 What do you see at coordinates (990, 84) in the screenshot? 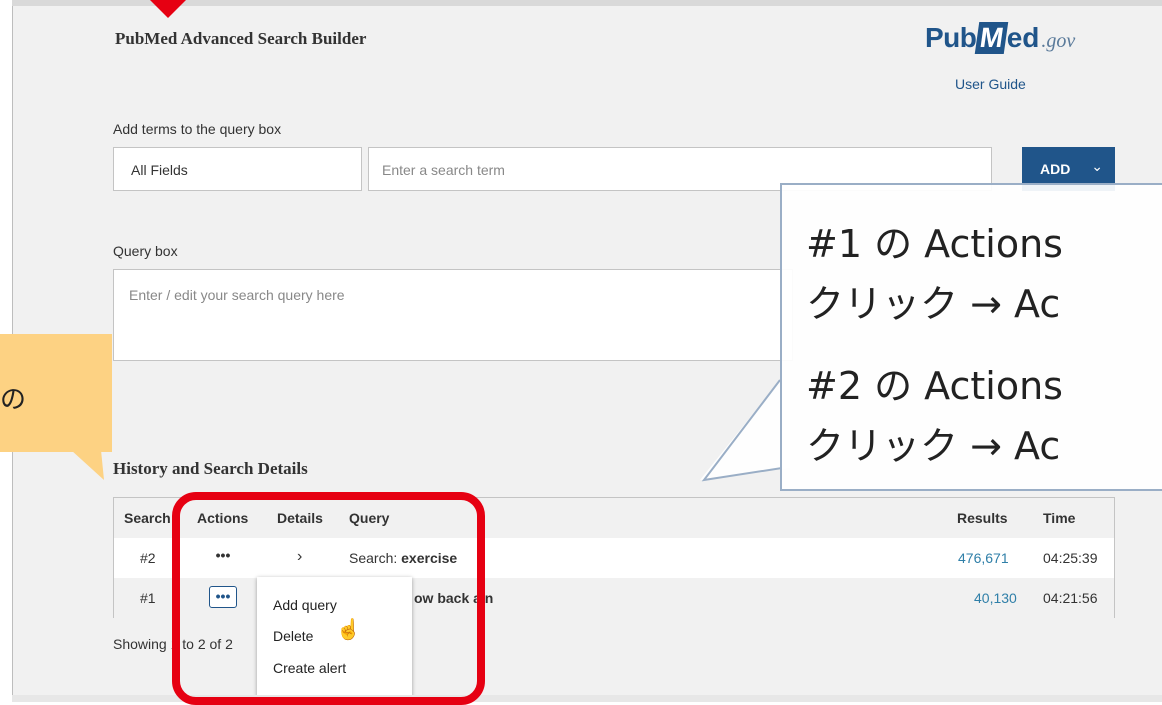
I see `user-guide-link: User Guide` at bounding box center [990, 84].